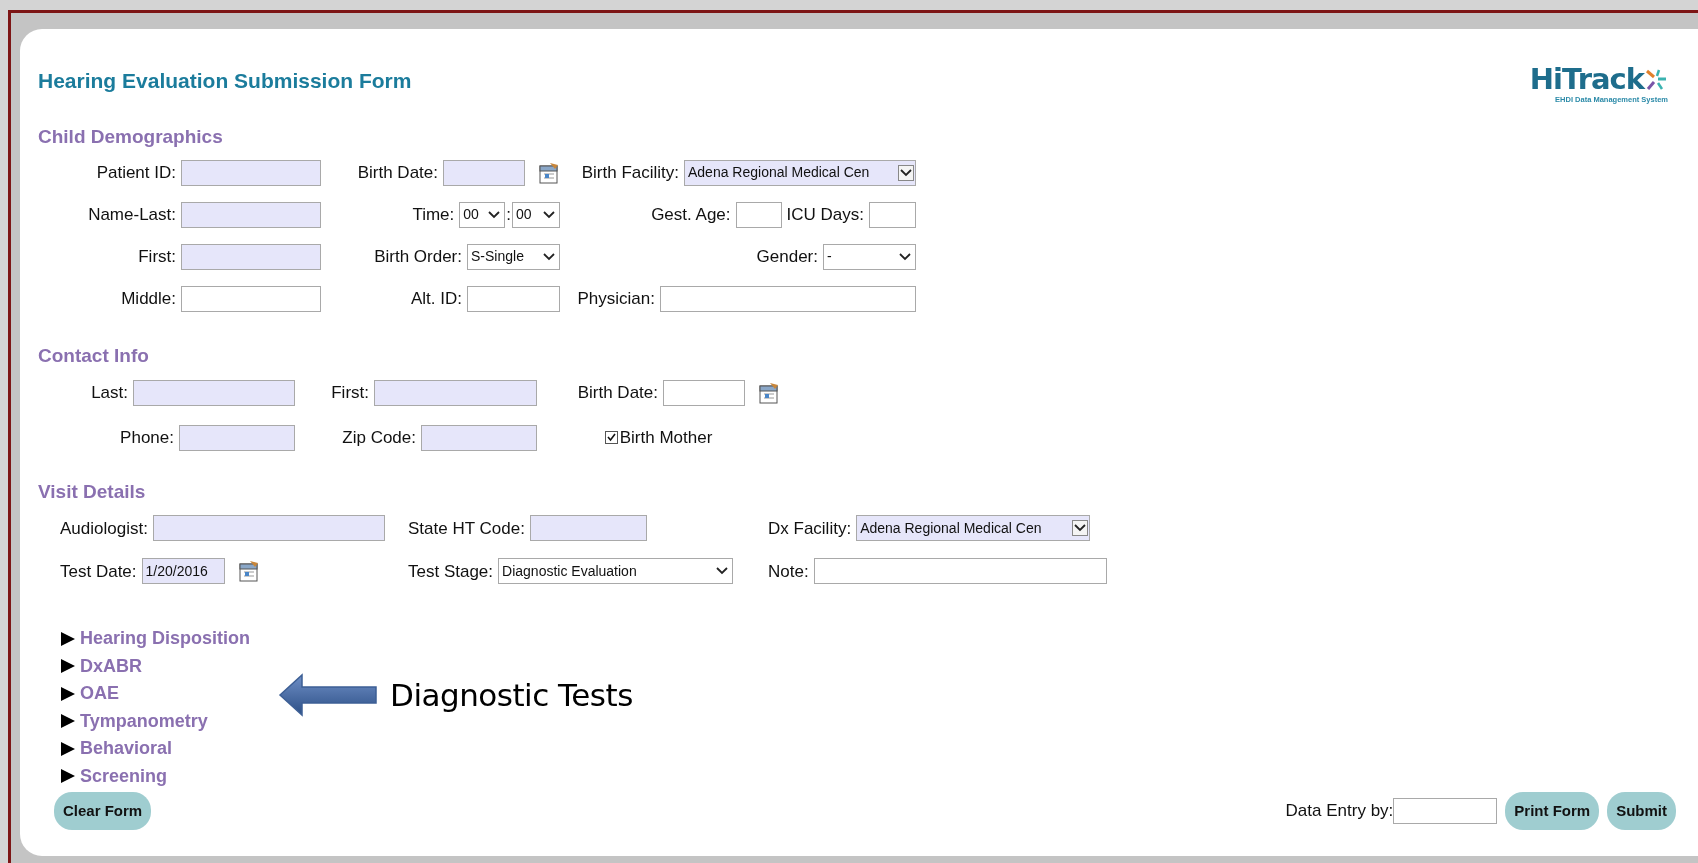 The image size is (1698, 863). What do you see at coordinates (616, 571) in the screenshot?
I see `dropdown: Diagnostic Evaluation` at bounding box center [616, 571].